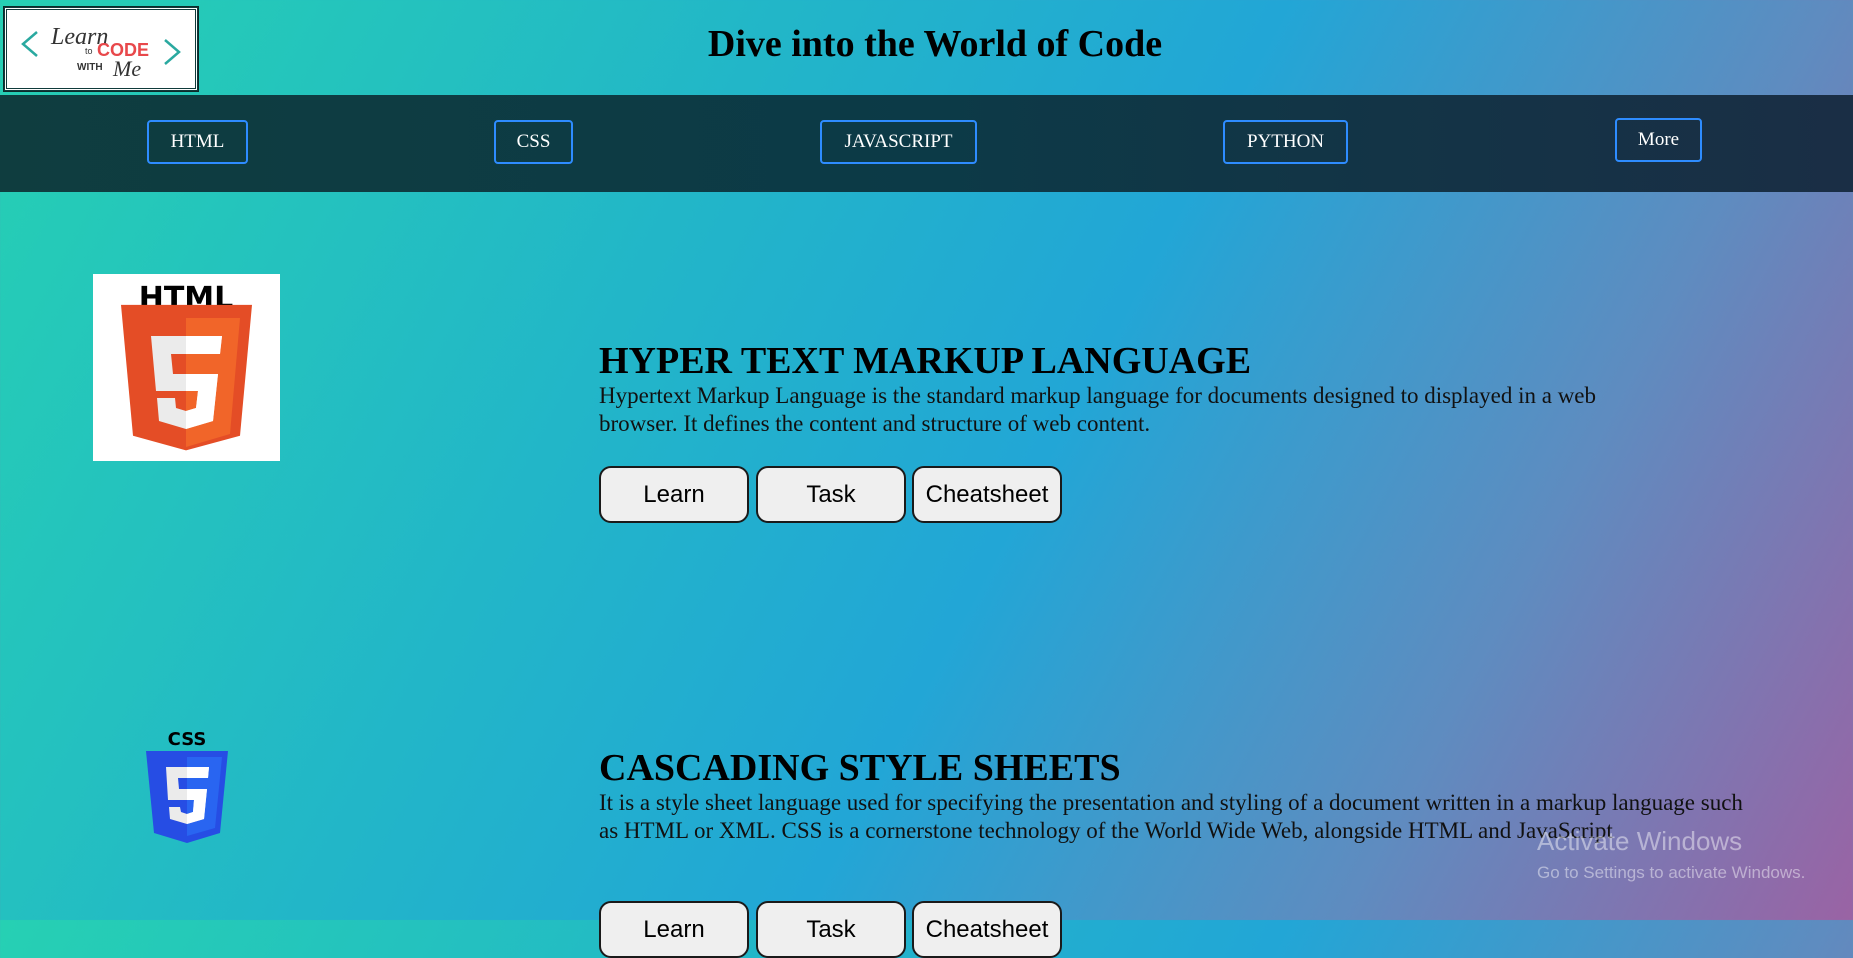  What do you see at coordinates (987, 494) in the screenshot?
I see `html-cheatsheet-button: Cheatsheet` at bounding box center [987, 494].